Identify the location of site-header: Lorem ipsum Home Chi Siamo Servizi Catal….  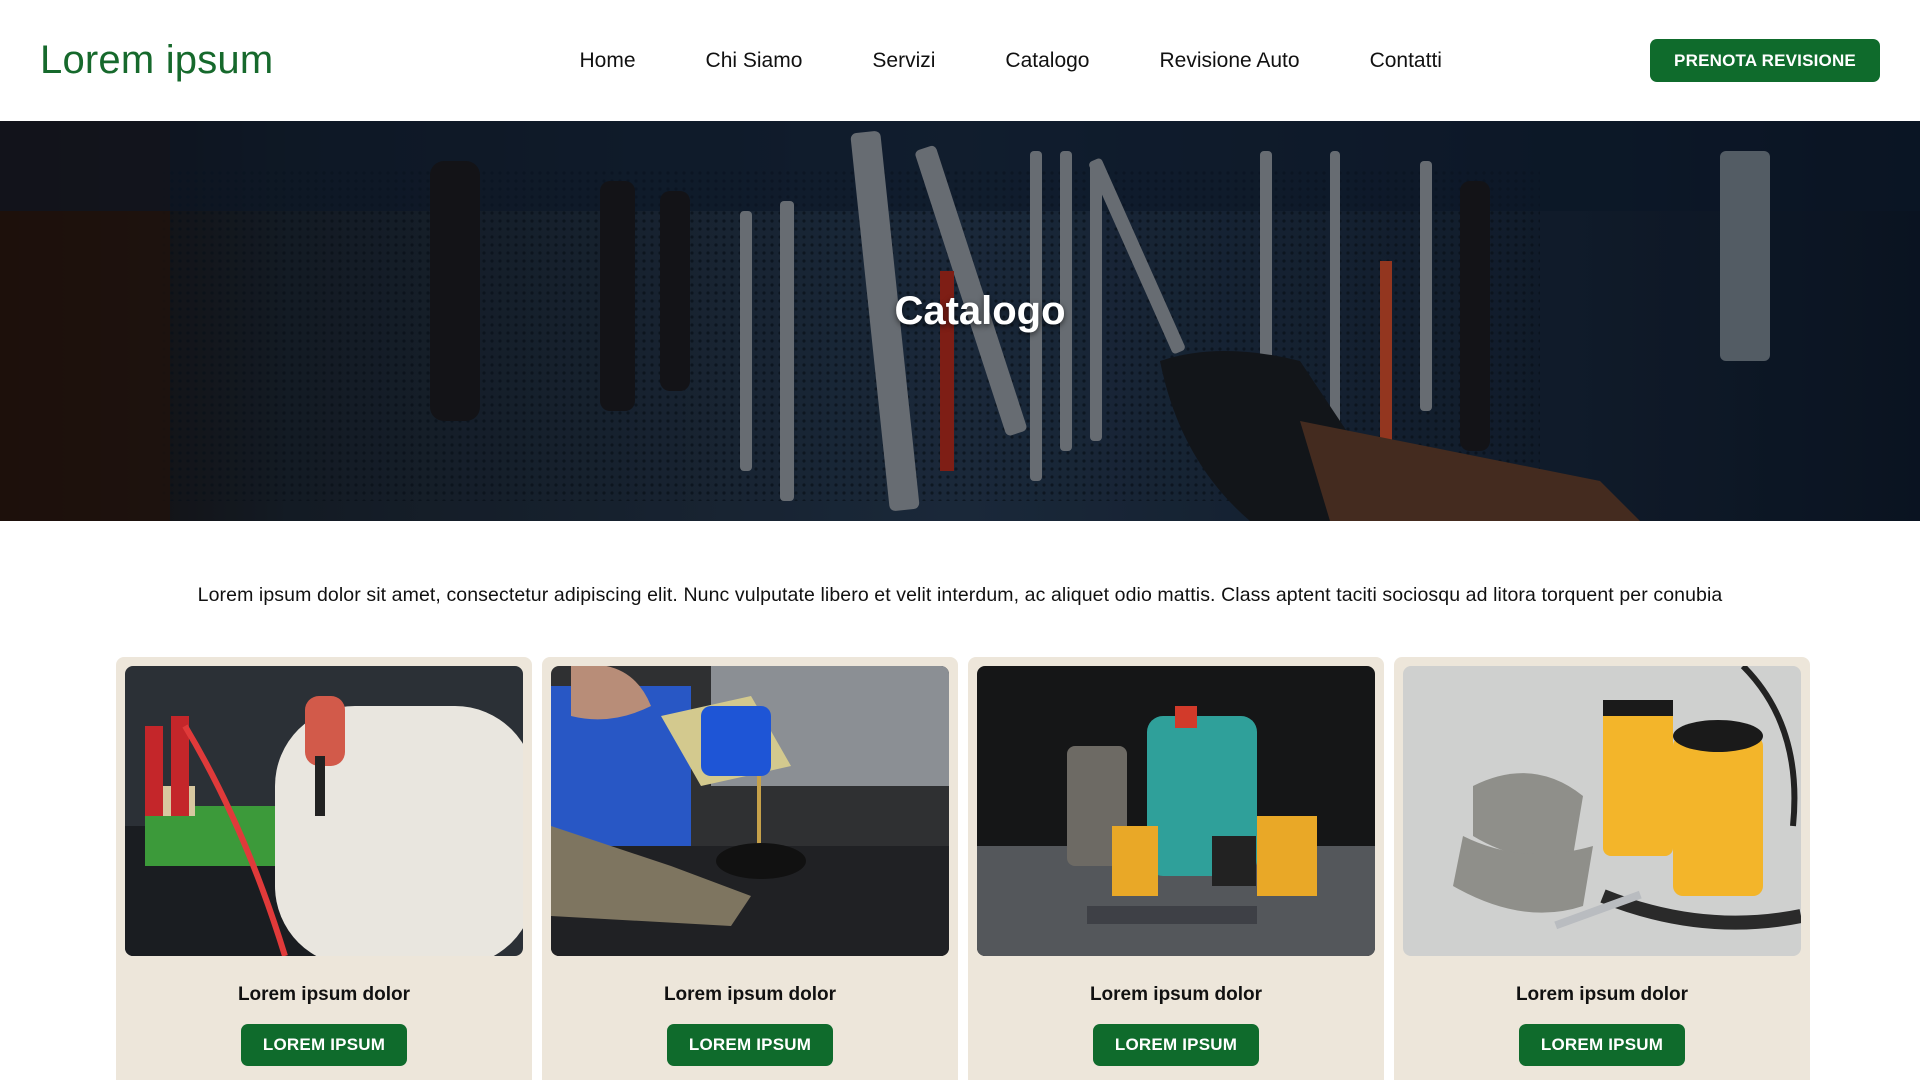
(960, 60).